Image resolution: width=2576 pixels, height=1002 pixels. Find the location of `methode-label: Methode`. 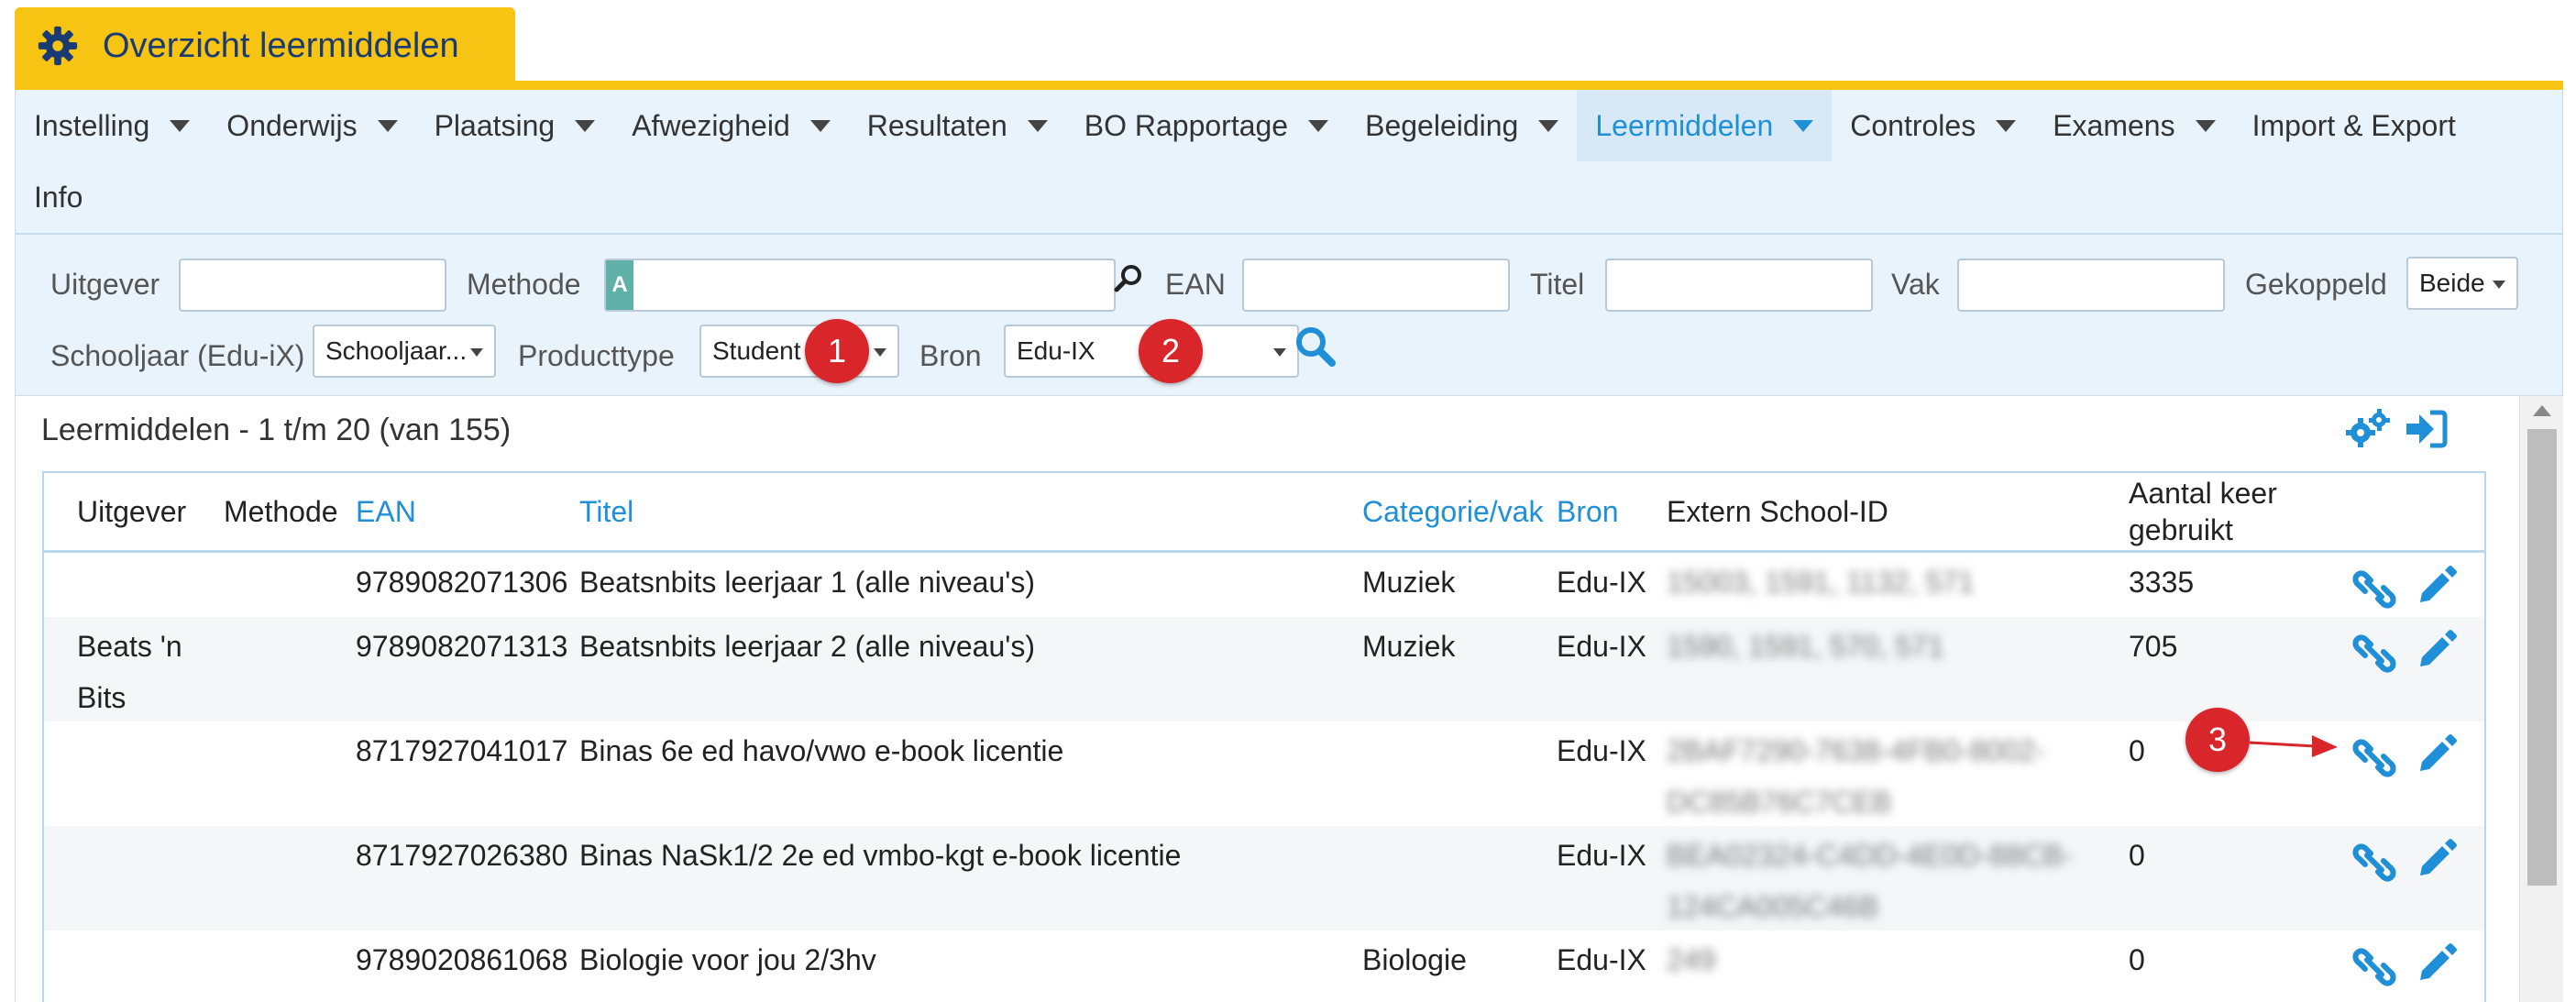

methode-label: Methode is located at coordinates (524, 284).